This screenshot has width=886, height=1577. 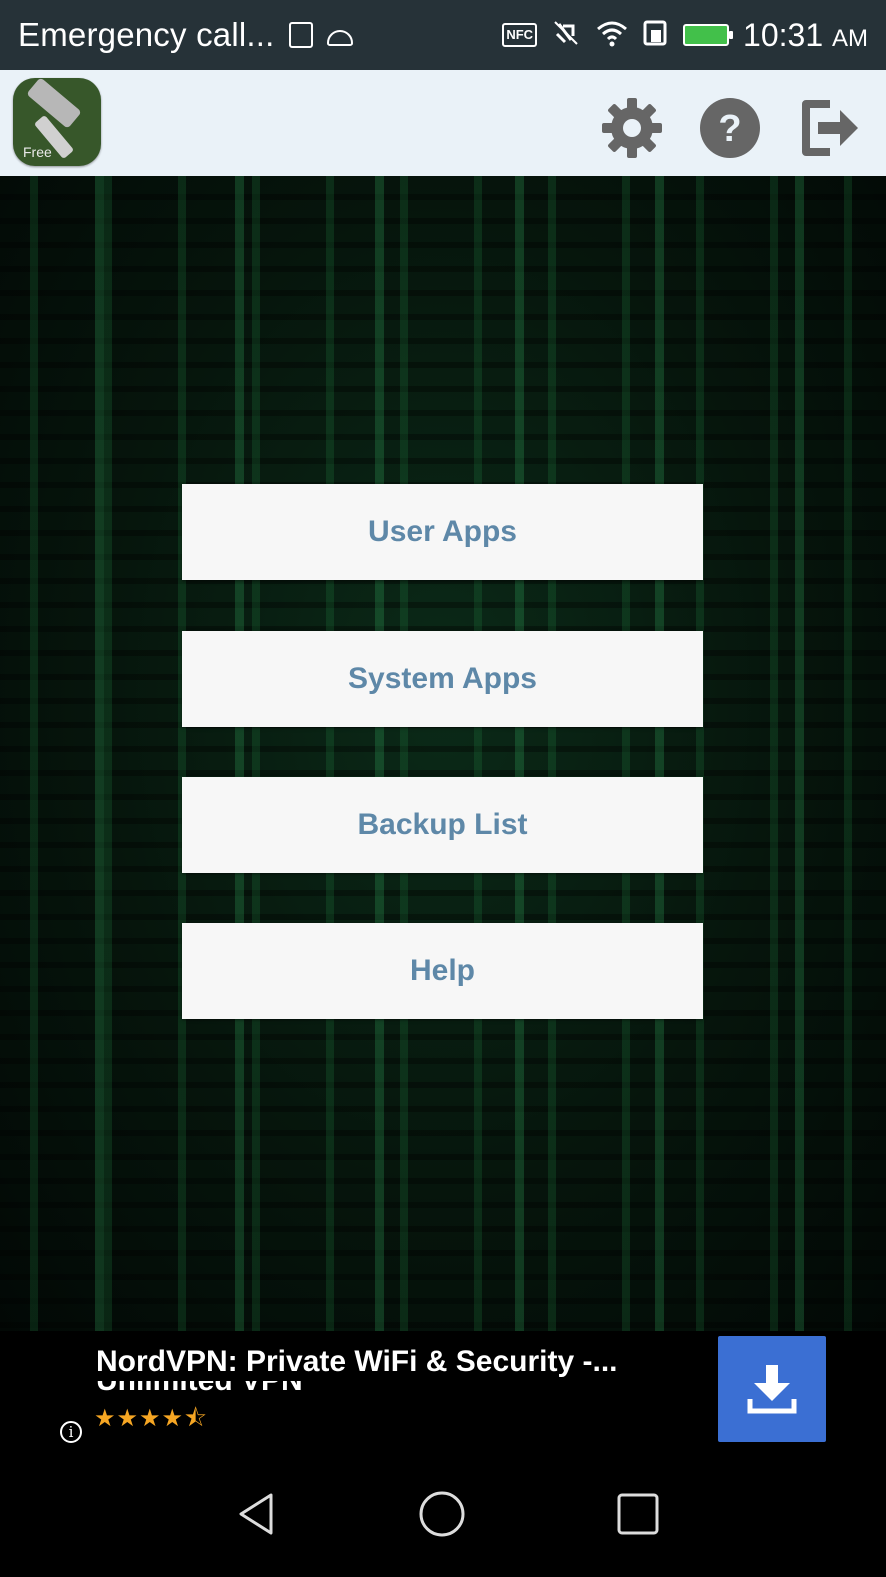 I want to click on exit-icon, so click(x=828, y=128).